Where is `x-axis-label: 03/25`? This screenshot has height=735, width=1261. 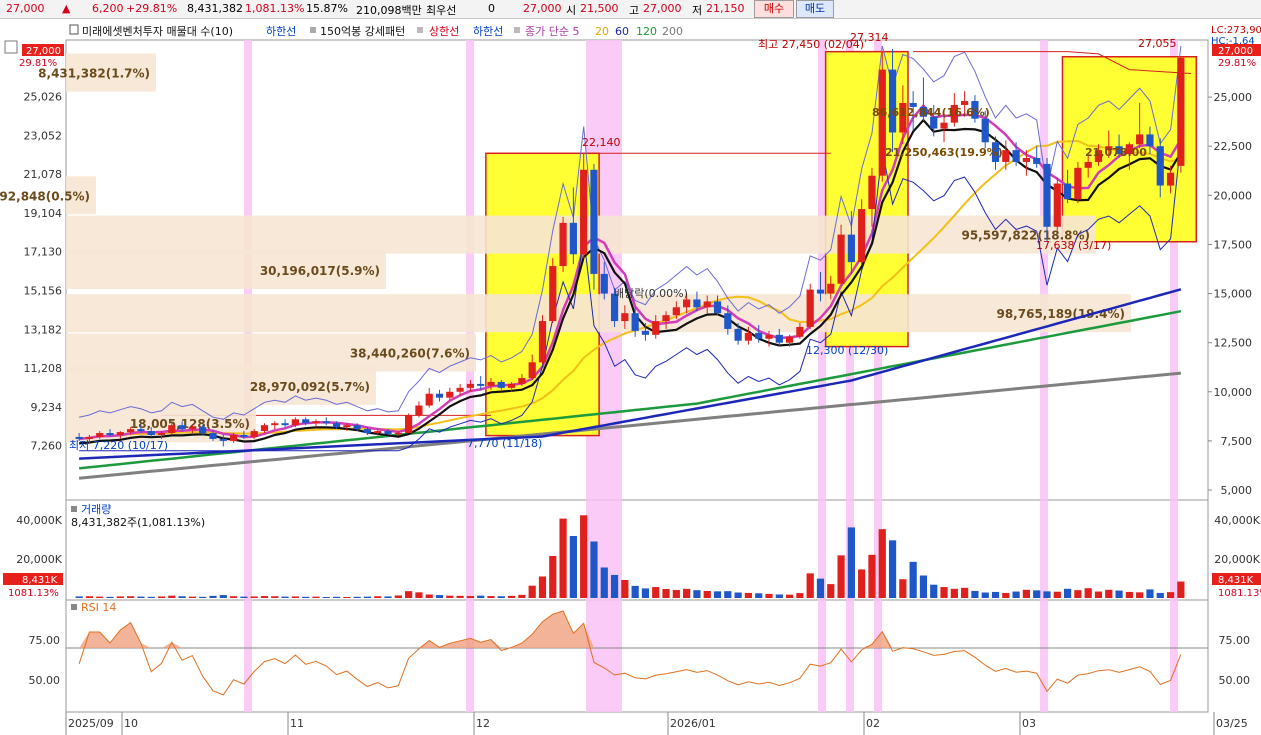 x-axis-label: 03/25 is located at coordinates (1232, 723).